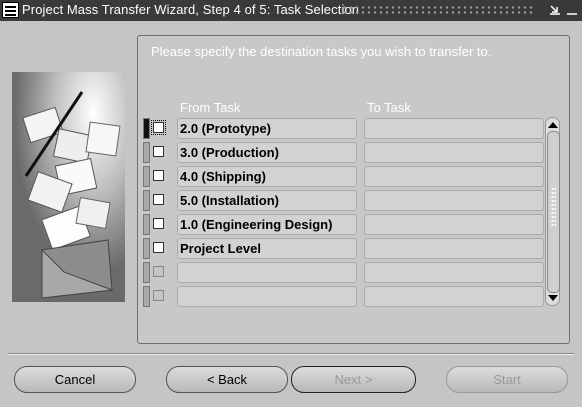 The width and height of the screenshot is (582, 407). What do you see at coordinates (267, 224) in the screenshot?
I see `from-task-field: 1.0 (Engineering Design)` at bounding box center [267, 224].